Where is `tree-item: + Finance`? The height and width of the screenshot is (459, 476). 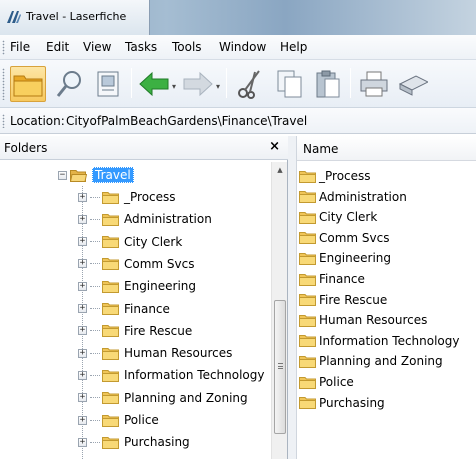 tree-item: + Finance is located at coordinates (124, 309).